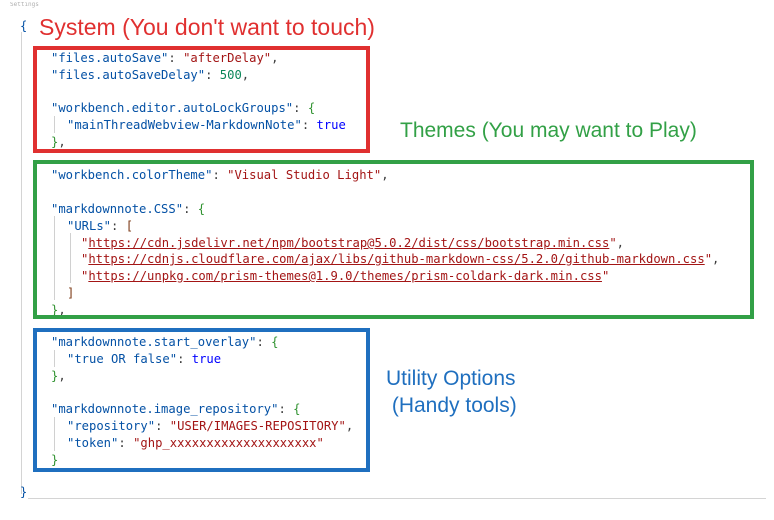  I want to click on utility-settings-box, so click(201, 400).